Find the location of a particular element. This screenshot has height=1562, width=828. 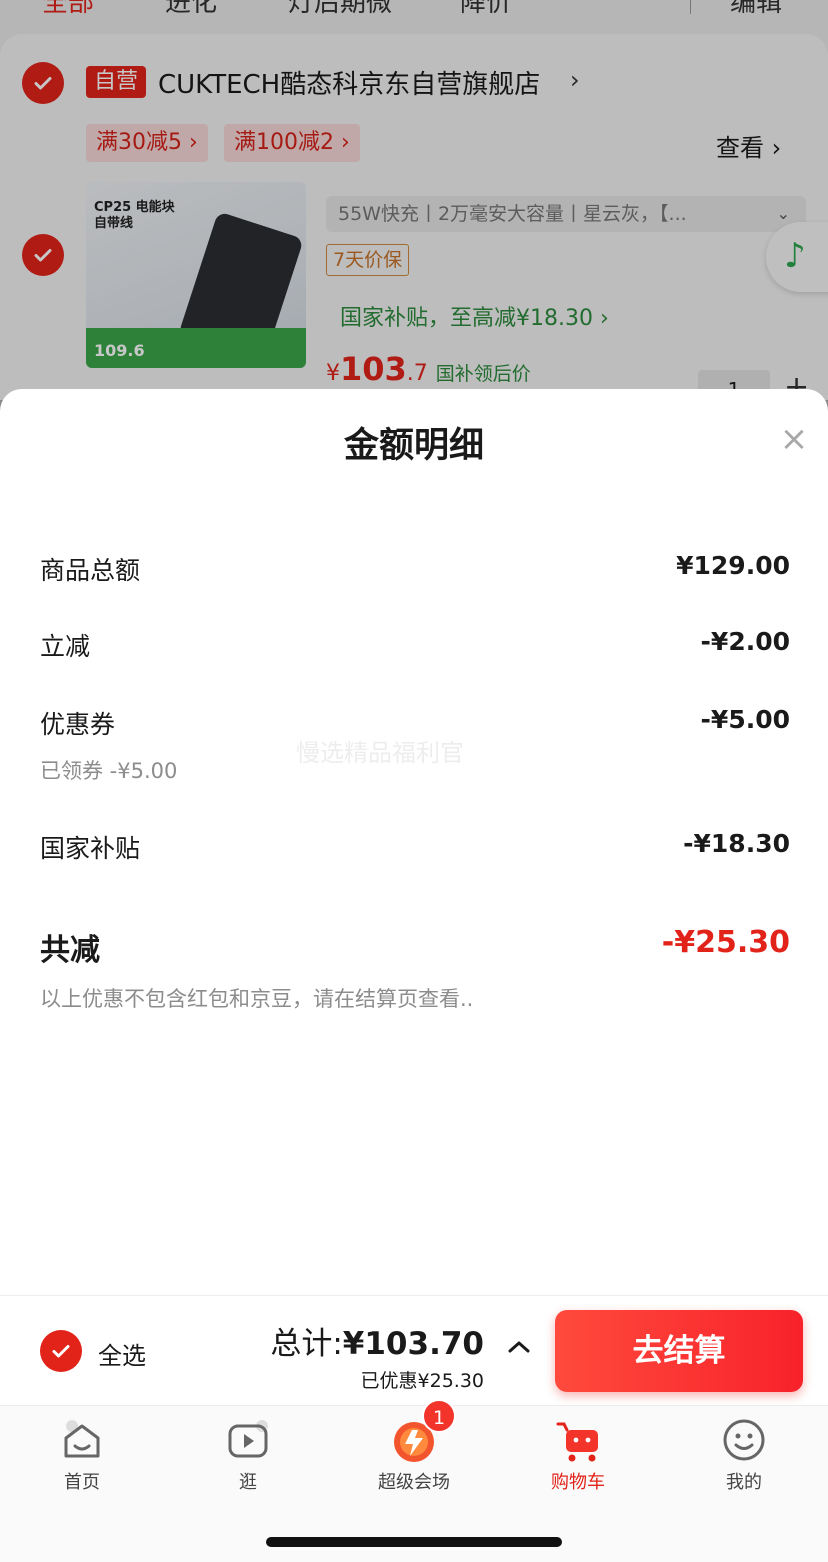

tab-me: 我的 is located at coordinates (744, 1456).